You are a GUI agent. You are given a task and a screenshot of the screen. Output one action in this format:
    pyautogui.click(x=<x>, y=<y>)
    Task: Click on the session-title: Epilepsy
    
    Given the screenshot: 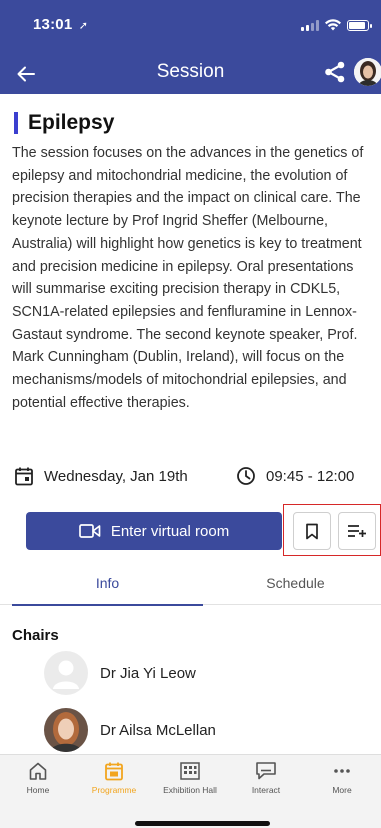 What is the action you would take?
    pyautogui.click(x=71, y=122)
    